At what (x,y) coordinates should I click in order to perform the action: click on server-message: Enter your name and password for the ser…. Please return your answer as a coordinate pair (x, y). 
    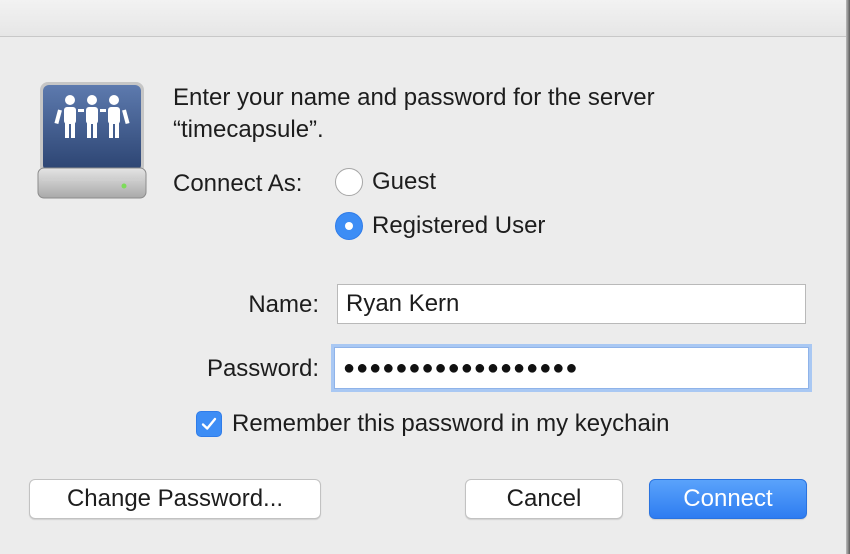
    Looking at the image, I should click on (473, 114).